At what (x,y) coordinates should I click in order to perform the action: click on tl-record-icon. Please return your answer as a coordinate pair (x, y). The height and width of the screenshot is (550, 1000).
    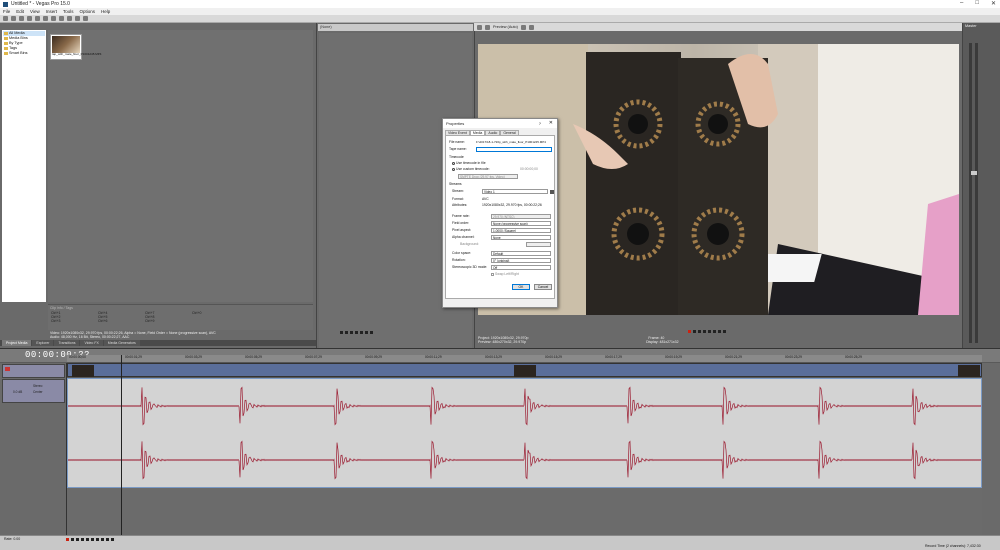
    Looking at the image, I should click on (67, 539).